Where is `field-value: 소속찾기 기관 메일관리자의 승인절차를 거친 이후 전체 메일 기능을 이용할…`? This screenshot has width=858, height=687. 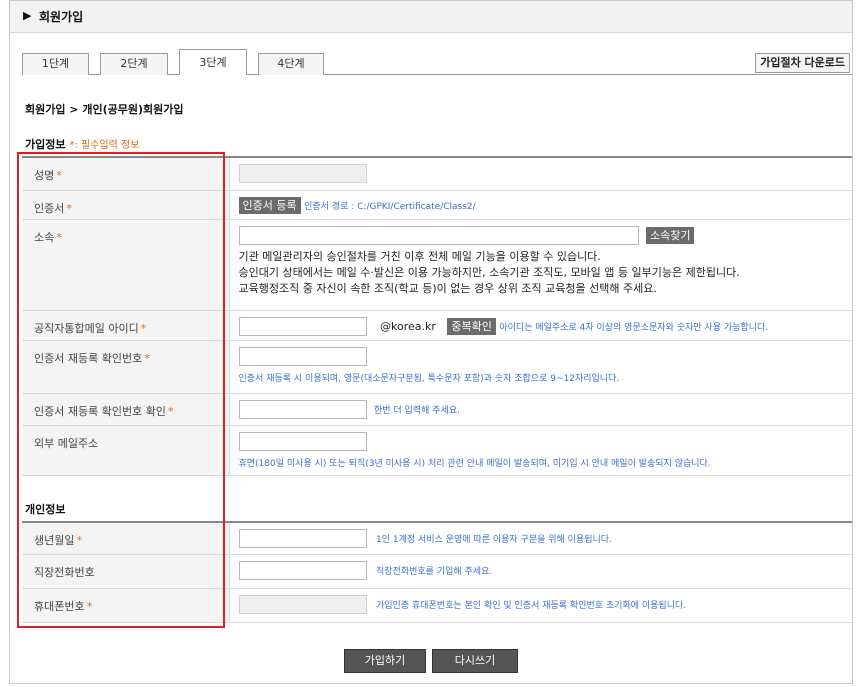
field-value: 소속찾기 기관 메일관리자의 승인절차를 거친 이후 전체 메일 기능을 이용할… is located at coordinates (541, 265).